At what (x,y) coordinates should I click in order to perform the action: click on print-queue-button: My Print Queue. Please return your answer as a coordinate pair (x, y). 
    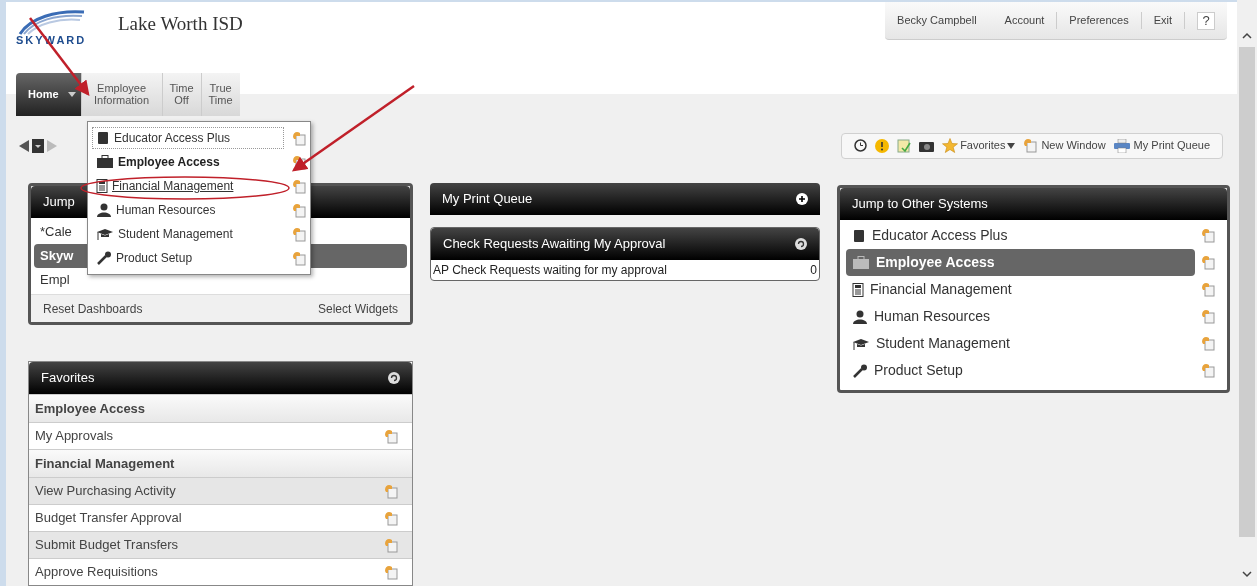
    Looking at the image, I should click on (1161, 145).